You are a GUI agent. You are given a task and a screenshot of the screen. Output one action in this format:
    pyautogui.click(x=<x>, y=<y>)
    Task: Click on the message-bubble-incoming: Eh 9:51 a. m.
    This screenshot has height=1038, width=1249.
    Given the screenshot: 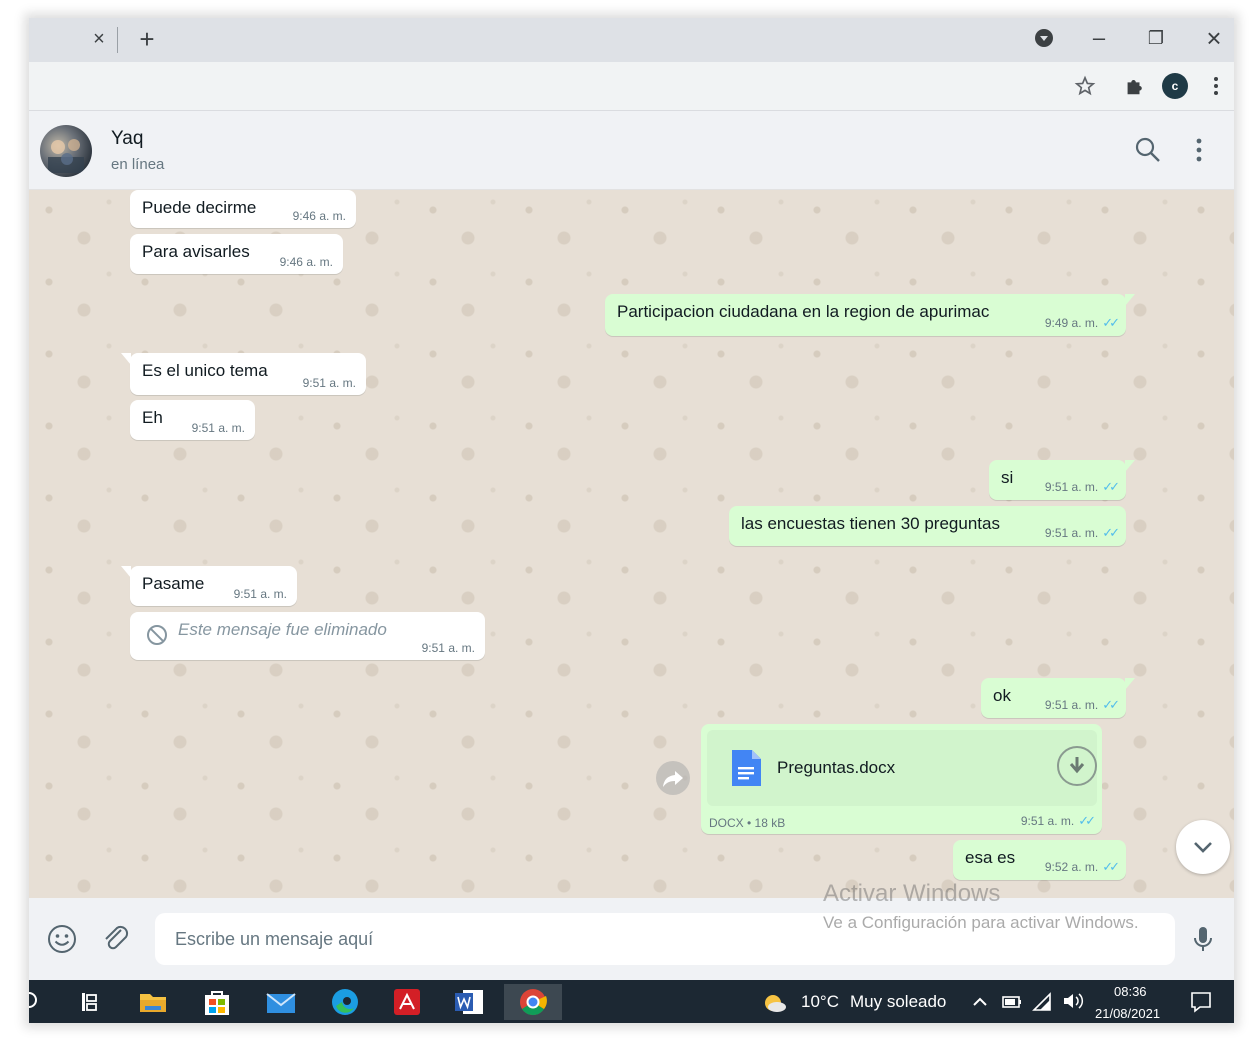 What is the action you would take?
    pyautogui.click(x=192, y=420)
    